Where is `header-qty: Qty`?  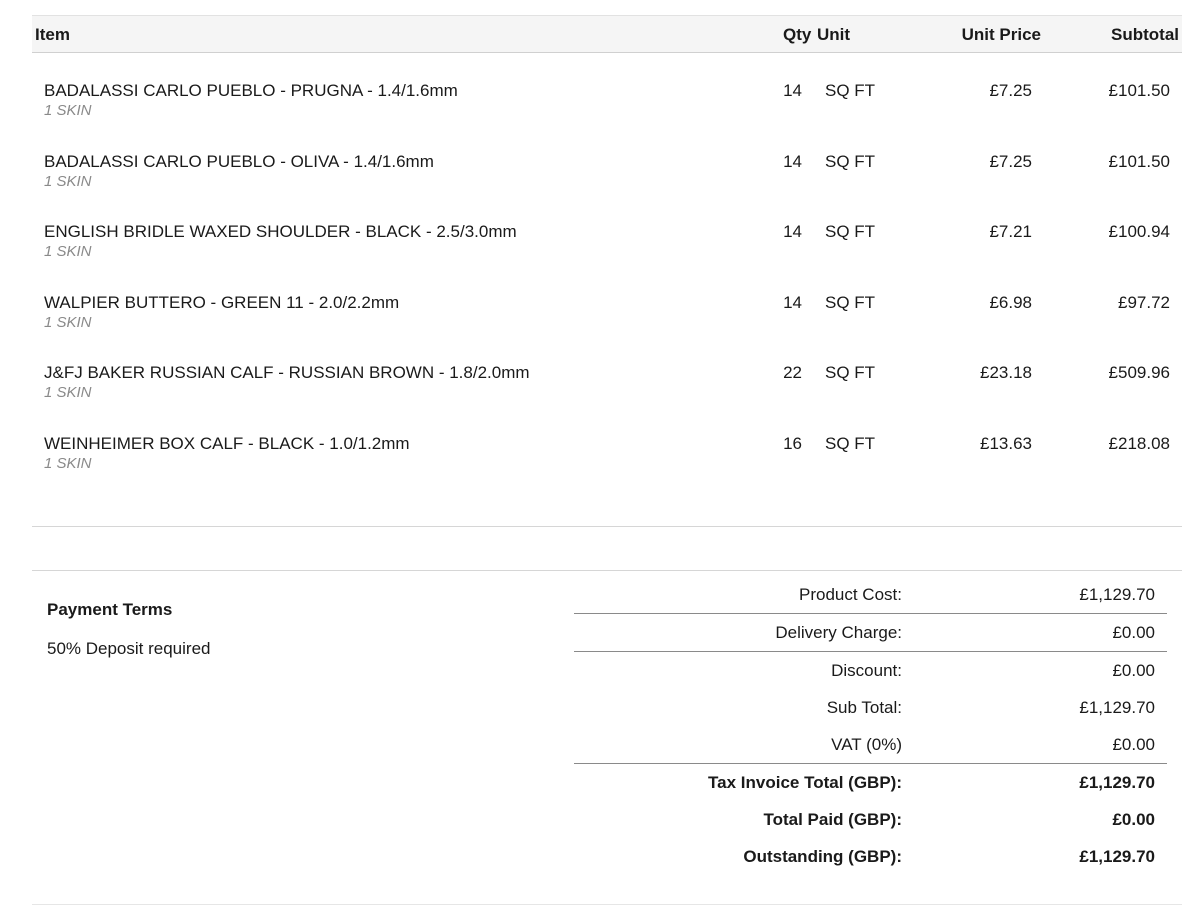 header-qty: Qty is located at coordinates (797, 34).